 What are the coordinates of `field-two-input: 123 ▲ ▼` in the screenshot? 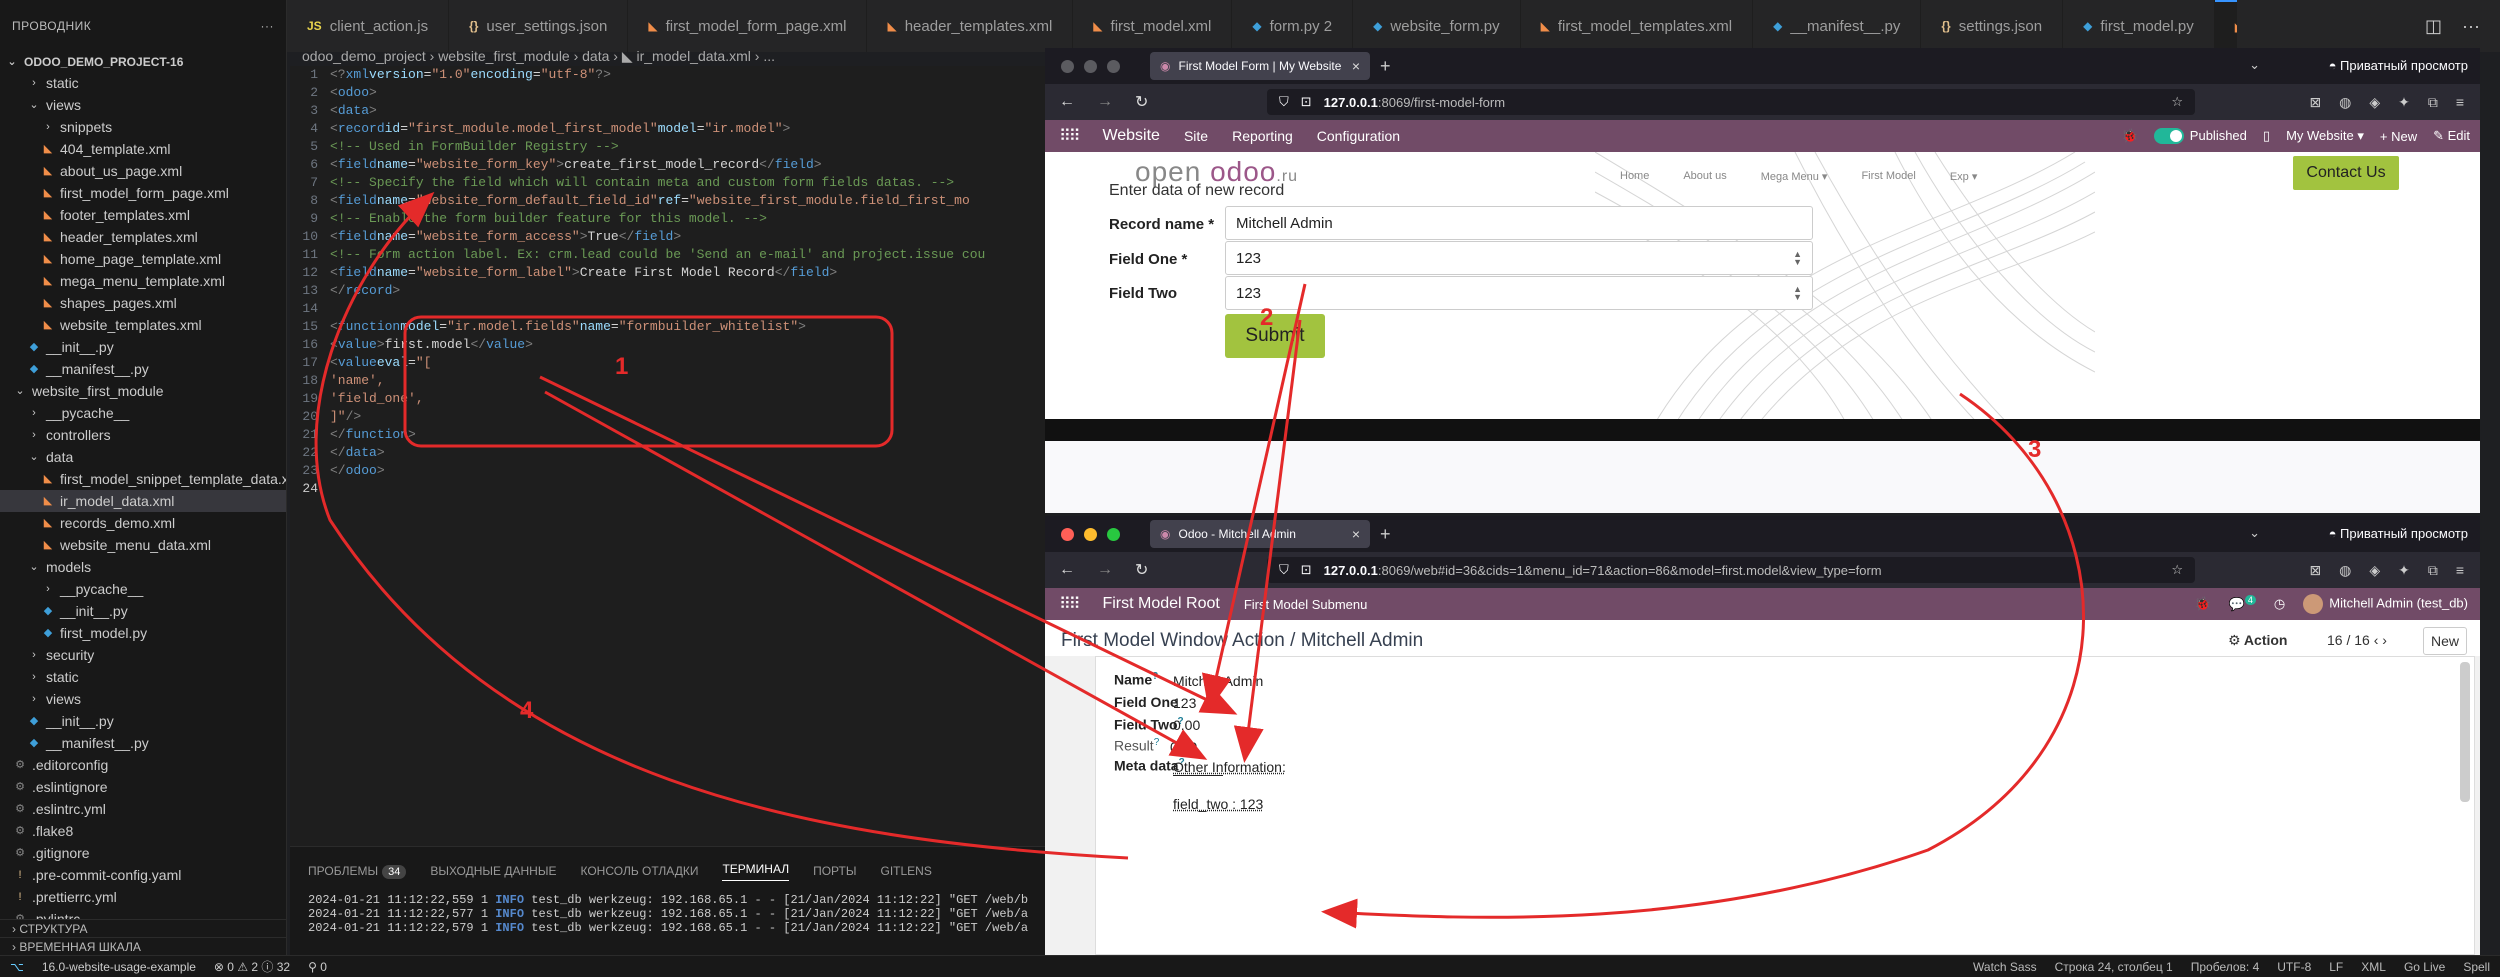 It's located at (1519, 293).